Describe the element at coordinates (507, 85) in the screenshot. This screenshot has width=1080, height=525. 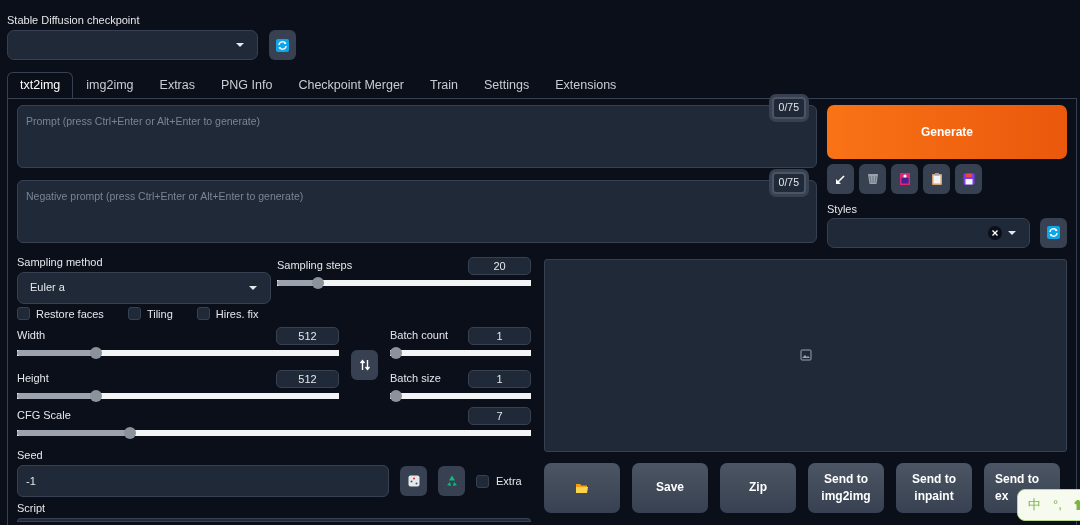
I see `tab: Settings` at that location.